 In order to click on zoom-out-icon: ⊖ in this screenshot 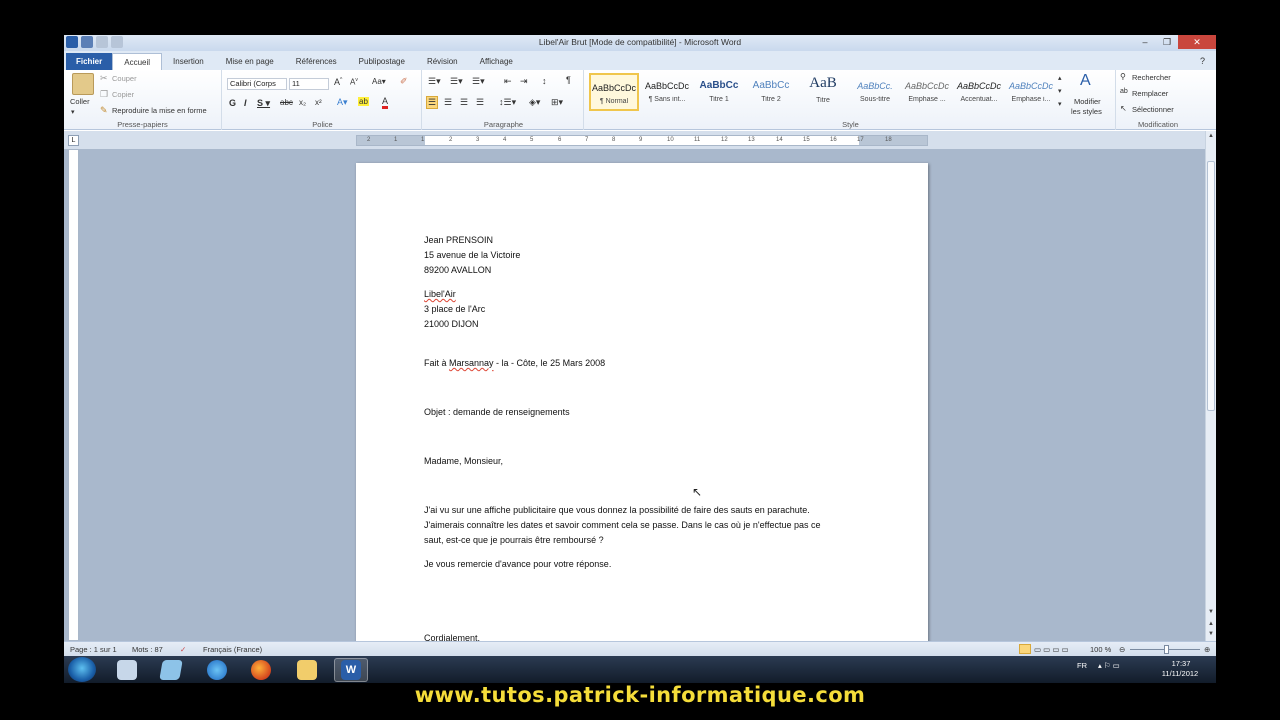, I will do `click(1122, 649)`.